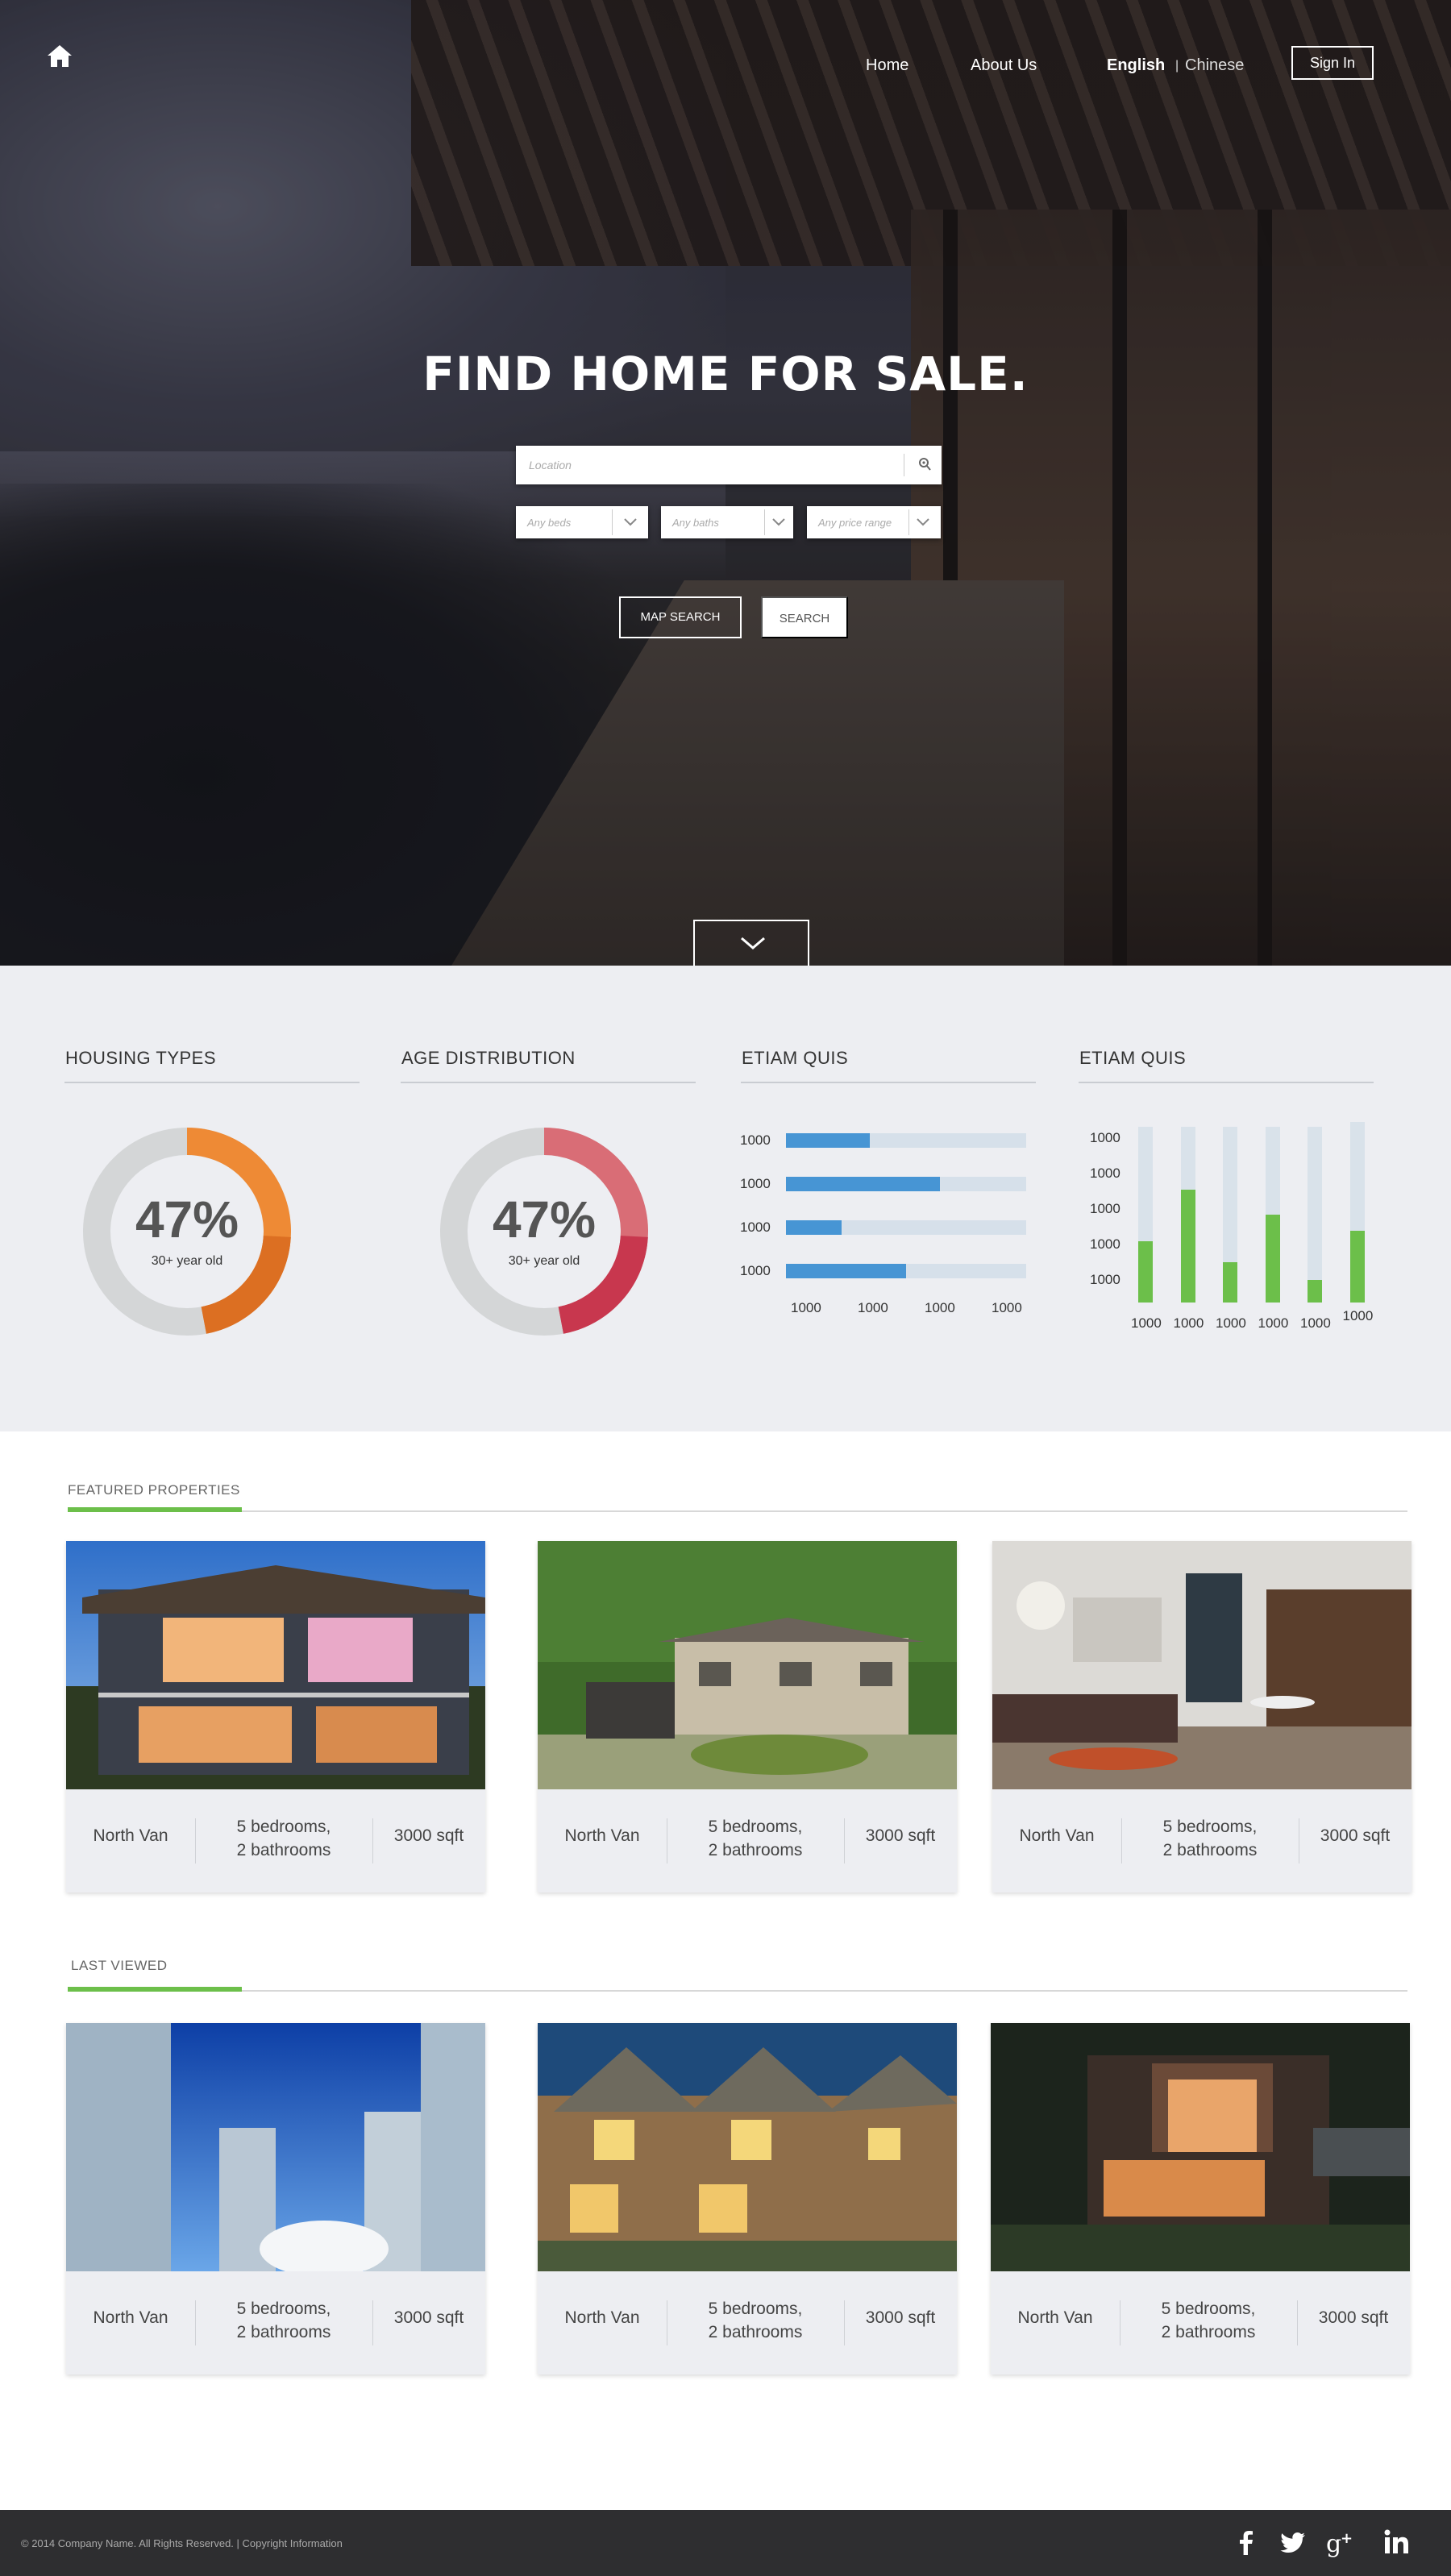 This screenshot has width=1451, height=2576. Describe the element at coordinates (1136, 65) in the screenshot. I see `lang-english-link: English` at that location.